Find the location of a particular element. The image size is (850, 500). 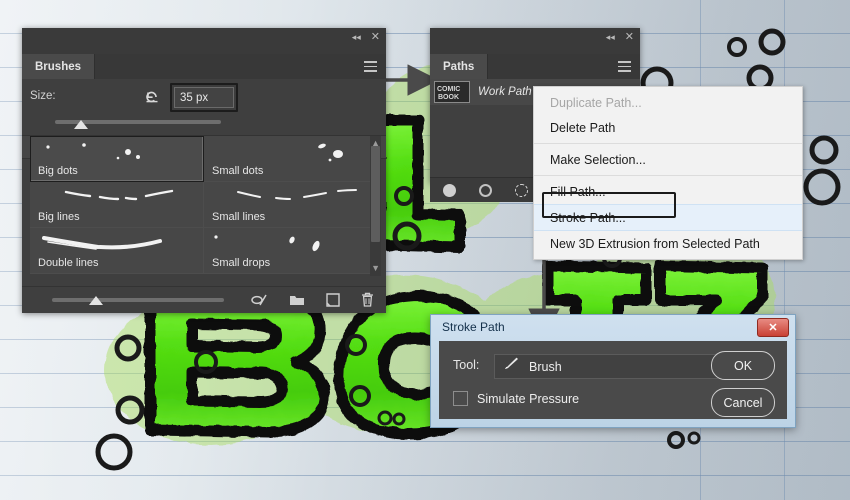

dialog-titlebar: Stroke Path ✕ is located at coordinates (613, 327).